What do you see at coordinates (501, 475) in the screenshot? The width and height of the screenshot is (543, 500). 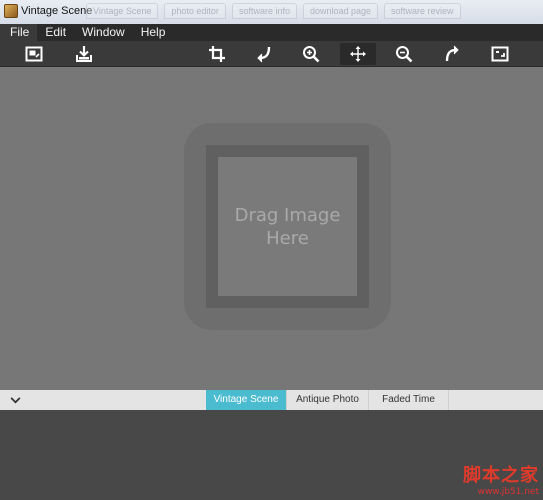 I see `watermark-text: 脚本之家` at bounding box center [501, 475].